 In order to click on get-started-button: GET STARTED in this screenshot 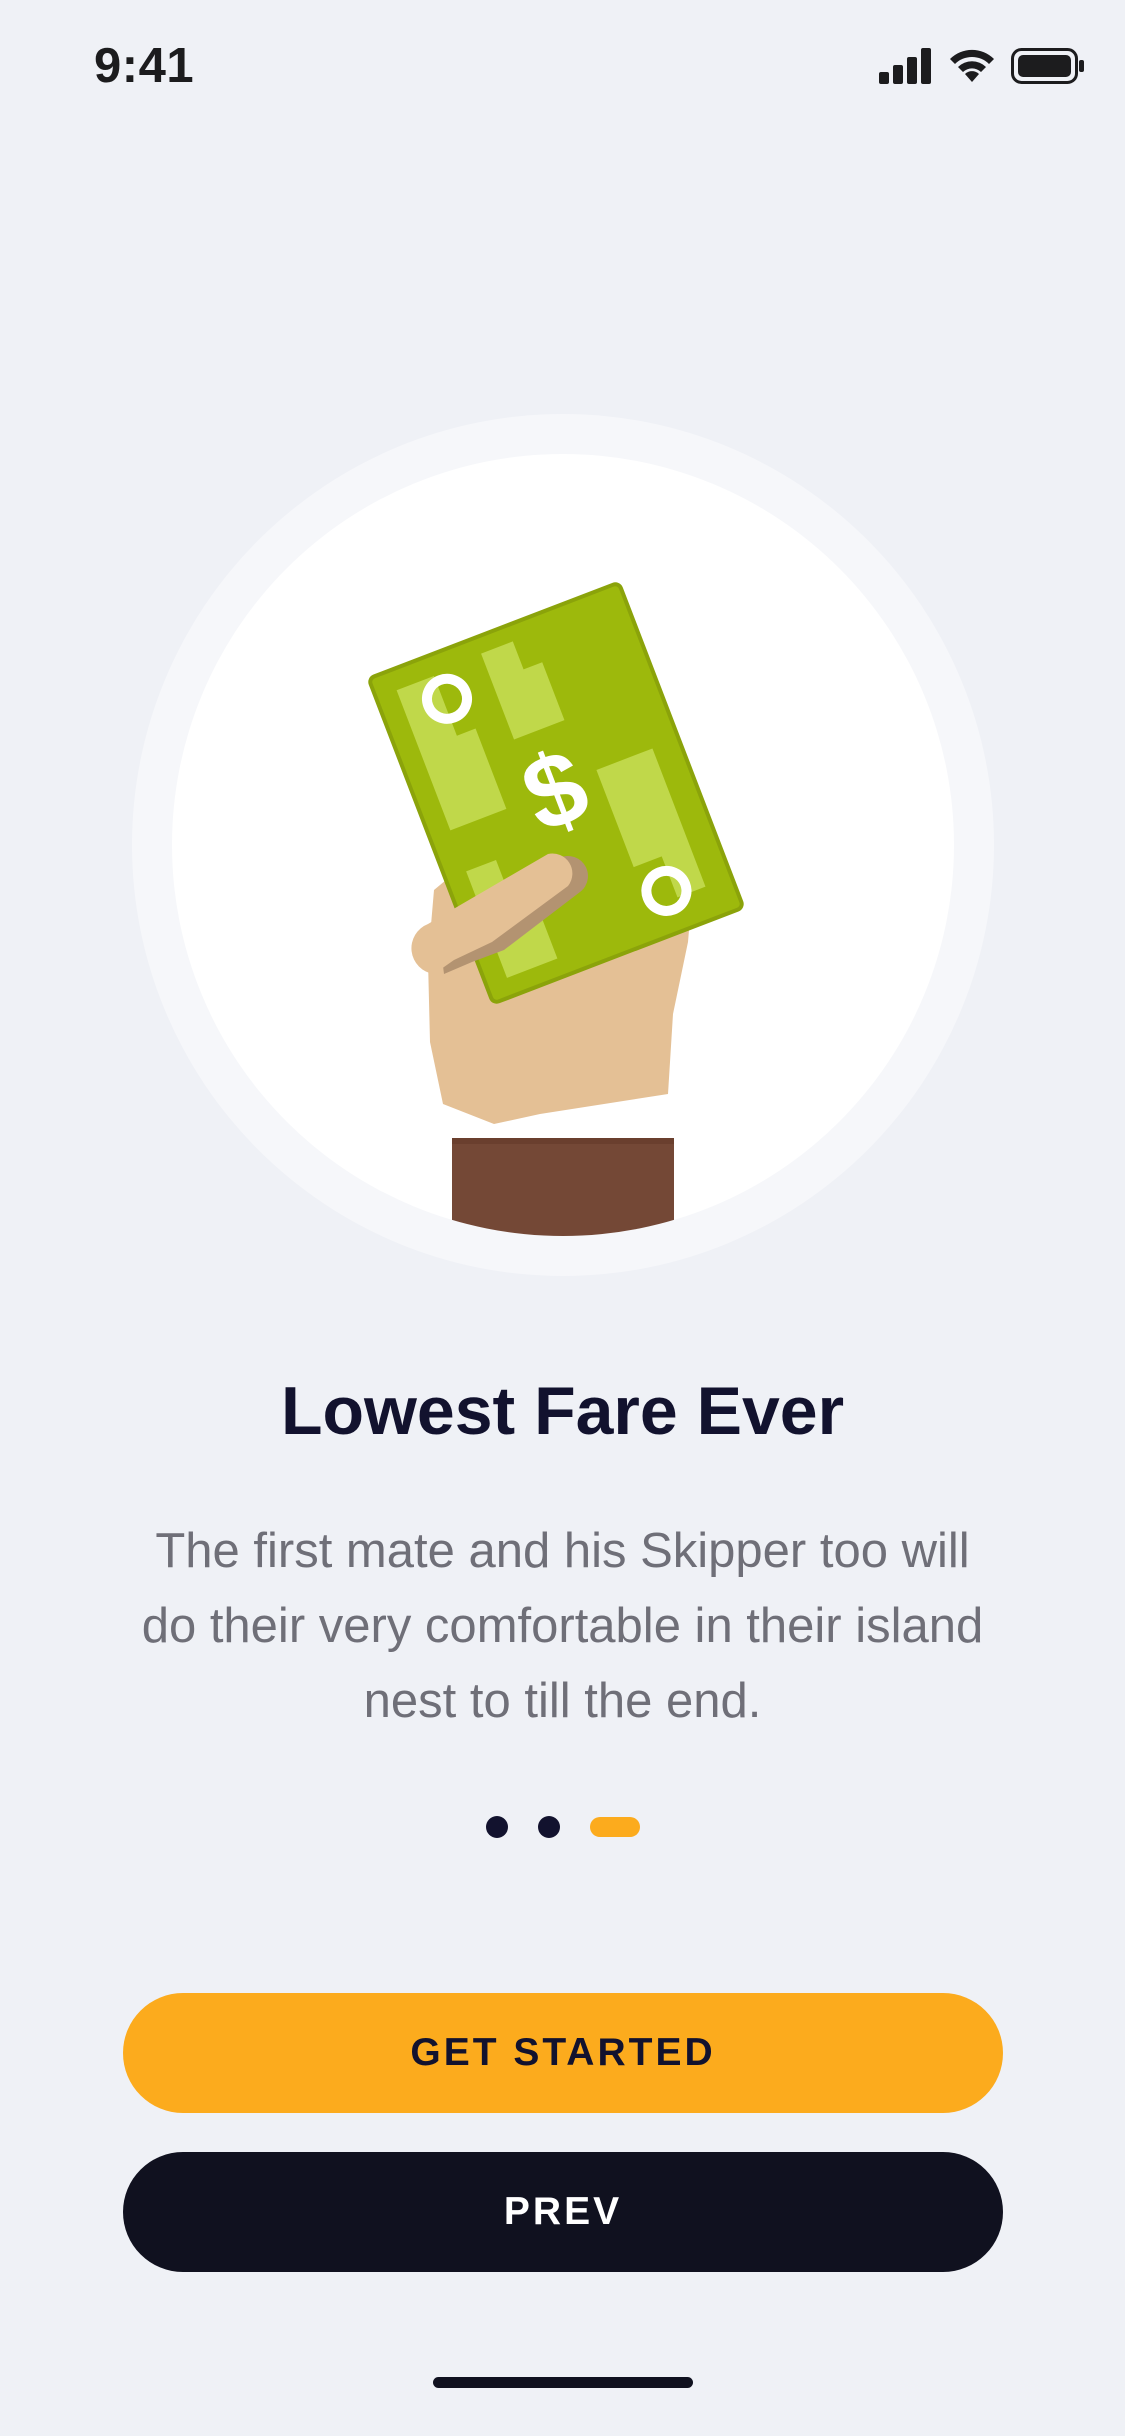, I will do `click(563, 2053)`.